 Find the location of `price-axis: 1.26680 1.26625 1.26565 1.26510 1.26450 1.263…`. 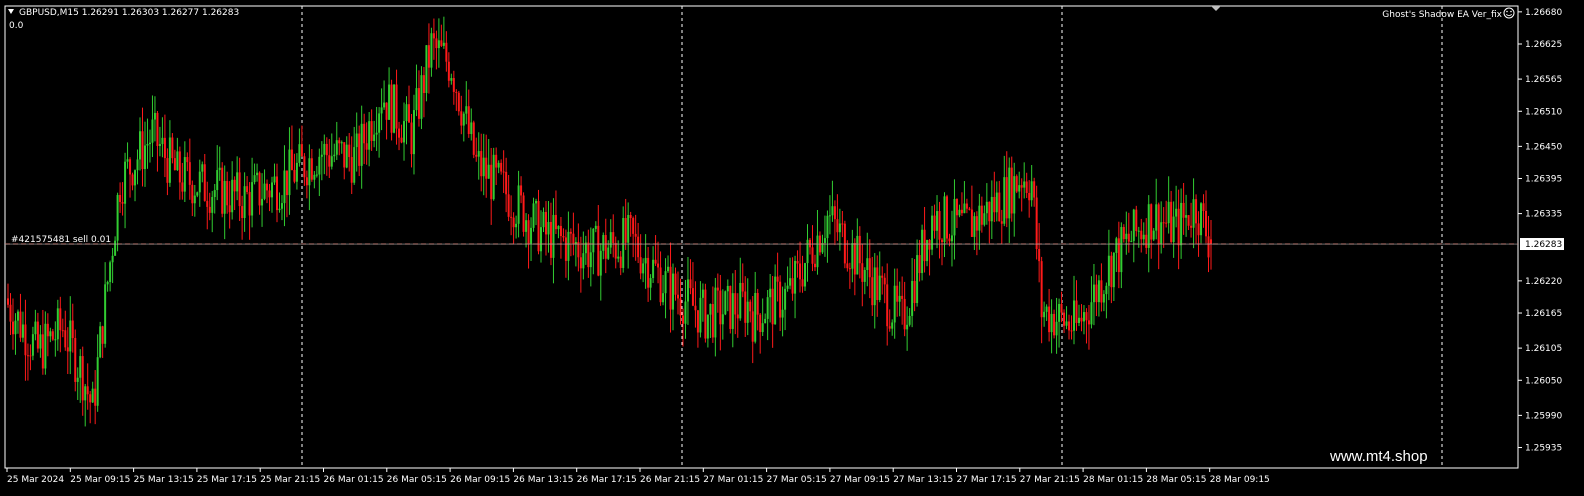

price-axis: 1.26680 1.26625 1.26565 1.26510 1.26450 1.263… is located at coordinates (1541, 231).